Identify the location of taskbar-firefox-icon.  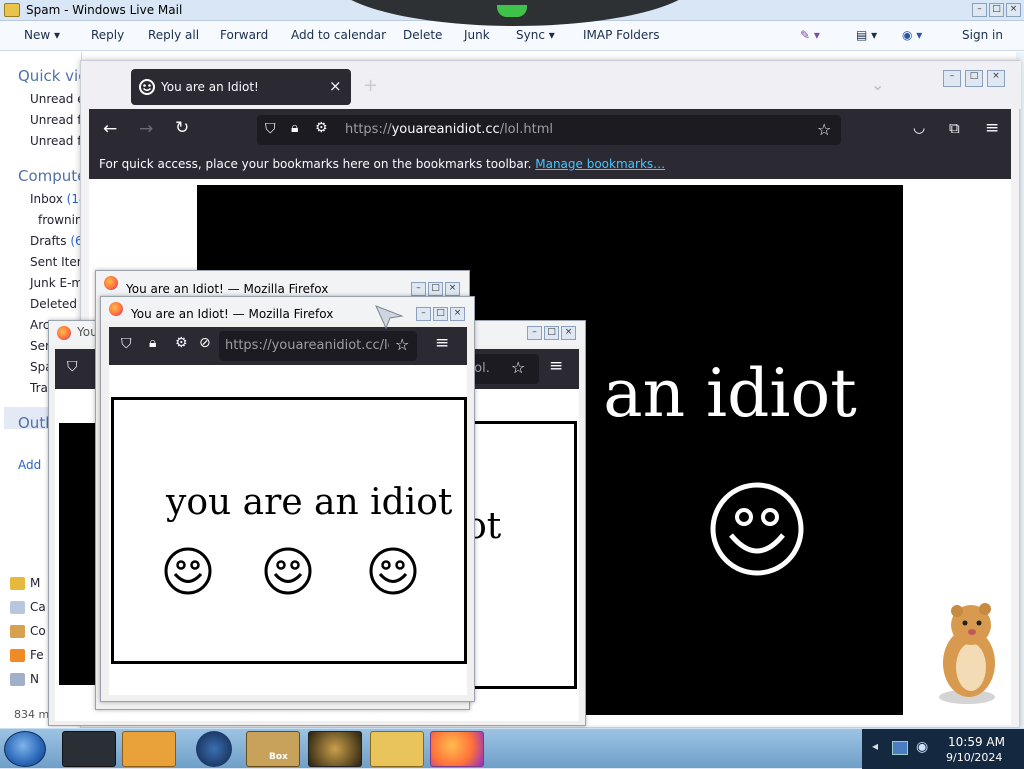
(457, 749).